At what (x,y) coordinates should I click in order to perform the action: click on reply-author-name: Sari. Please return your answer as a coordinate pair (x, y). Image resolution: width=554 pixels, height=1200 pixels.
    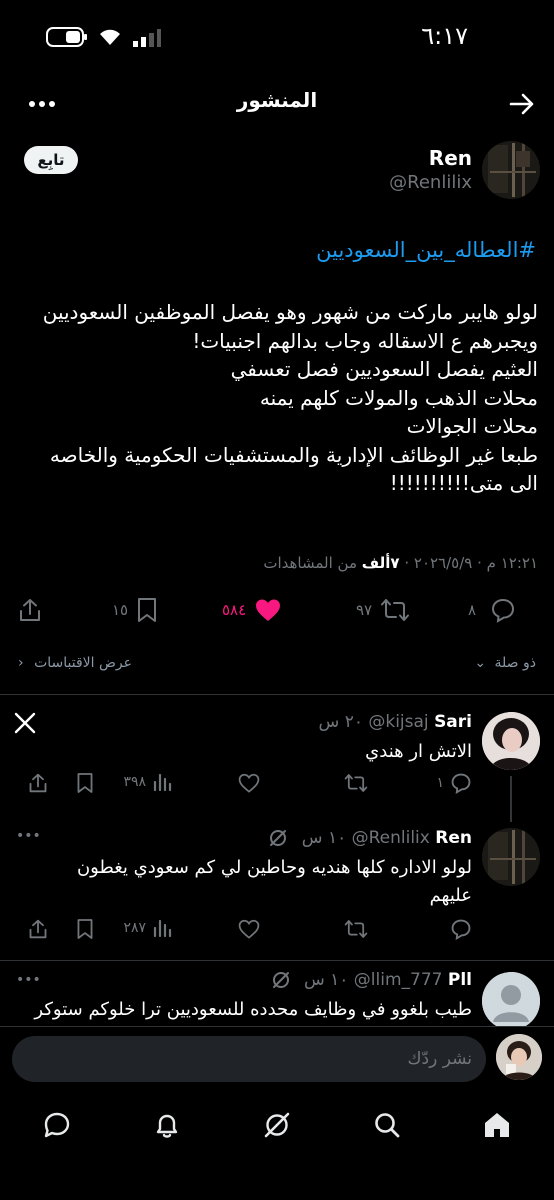
    Looking at the image, I should click on (453, 722).